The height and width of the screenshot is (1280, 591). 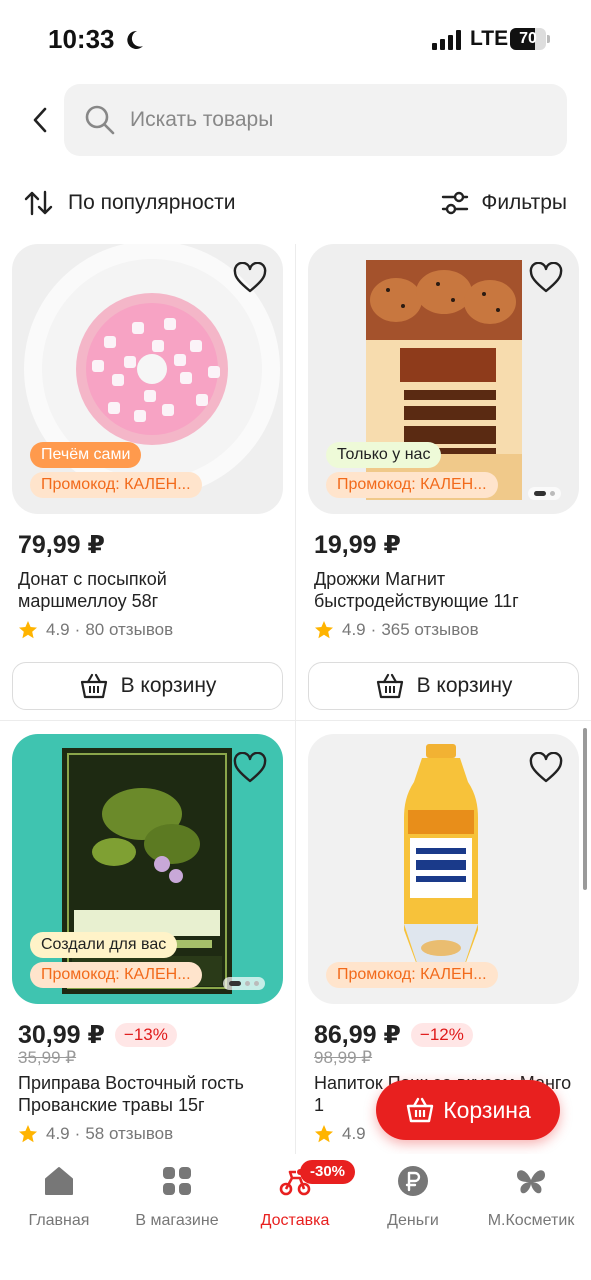 I want to click on product-rating: 4.9 · 365 отзывов, so click(x=446, y=630).